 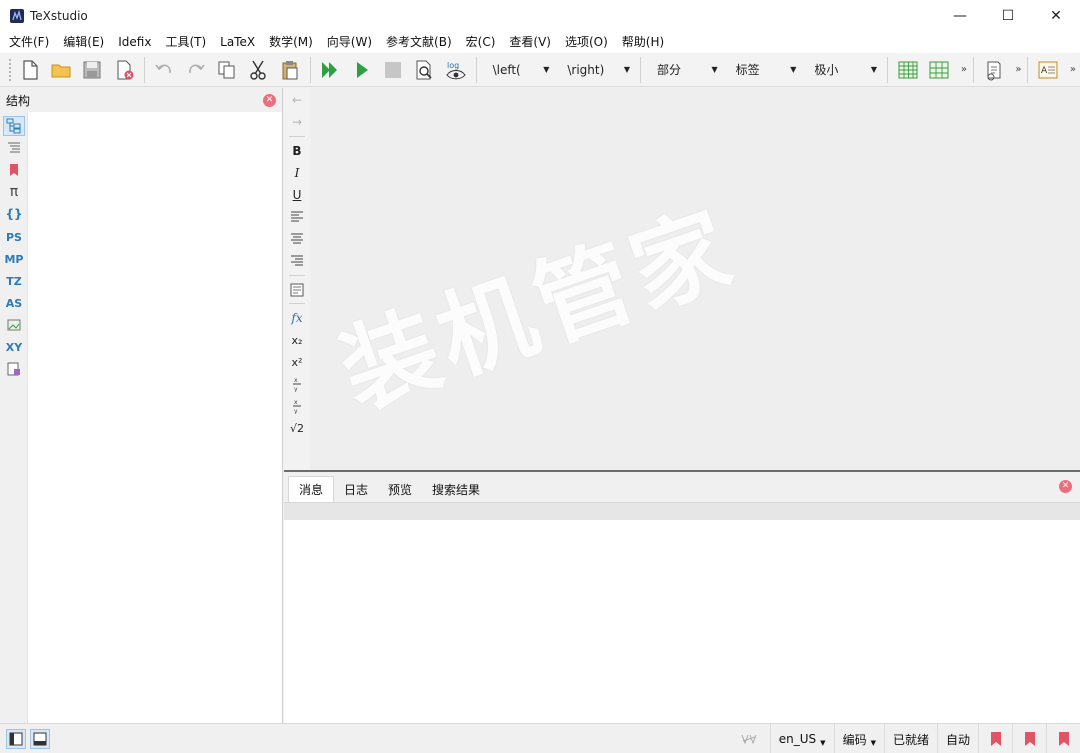 I want to click on structure-tab-images, so click(x=14, y=325).